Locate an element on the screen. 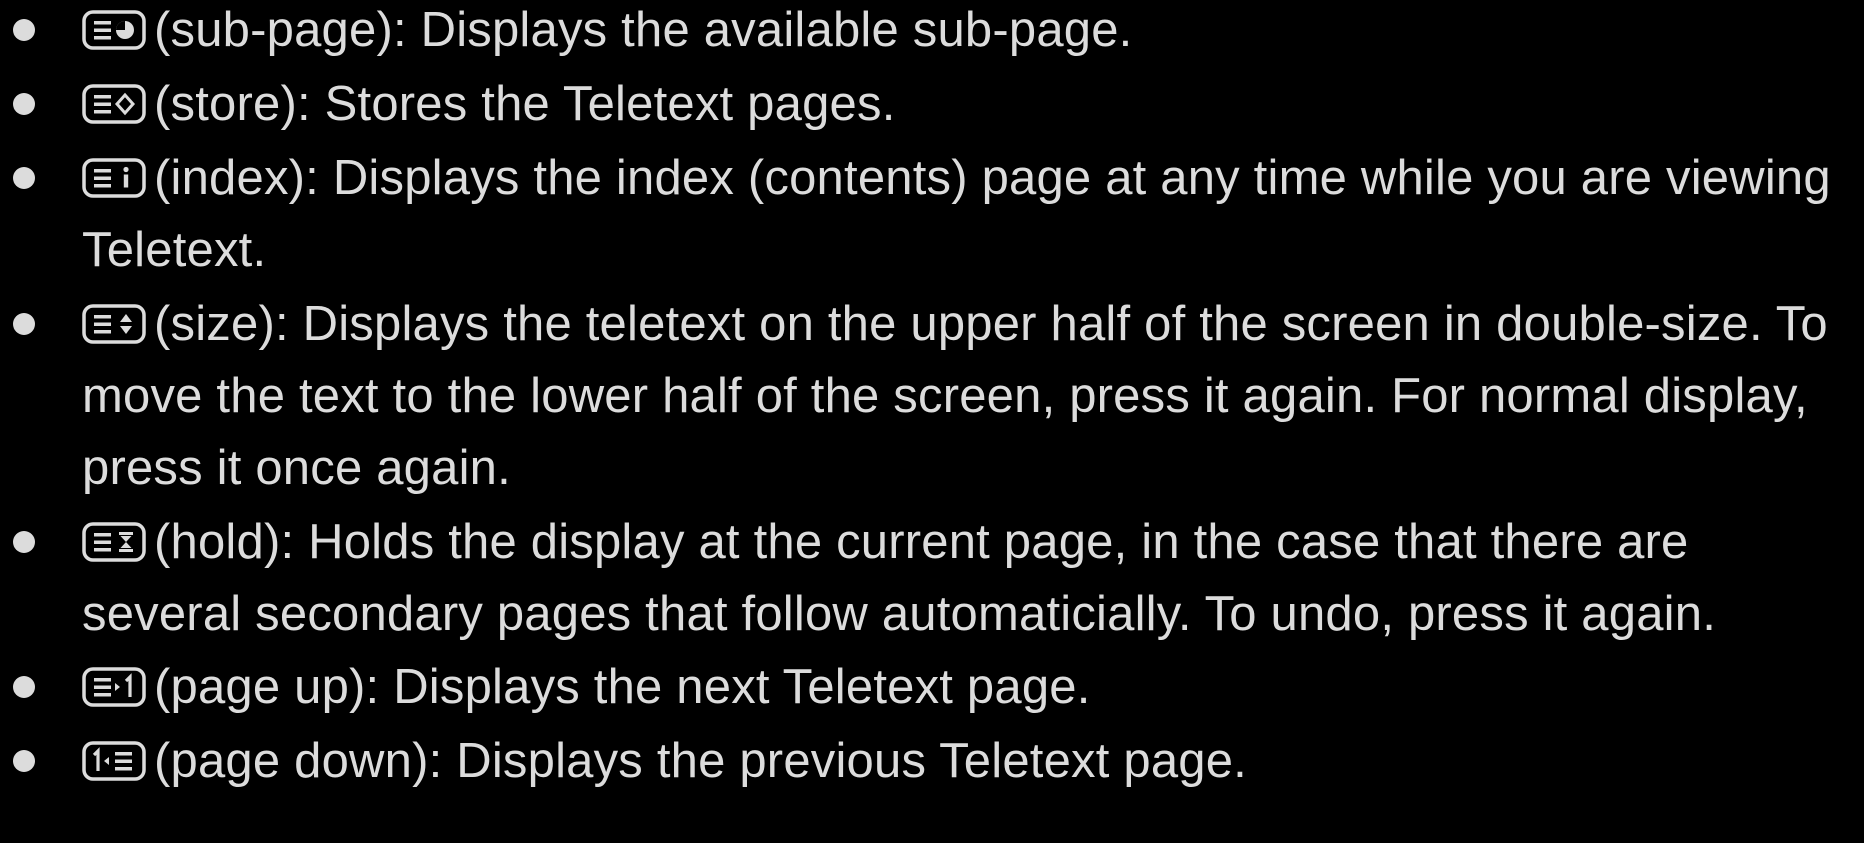  button-description: Displays the available sub-page. is located at coordinates (776, 30).